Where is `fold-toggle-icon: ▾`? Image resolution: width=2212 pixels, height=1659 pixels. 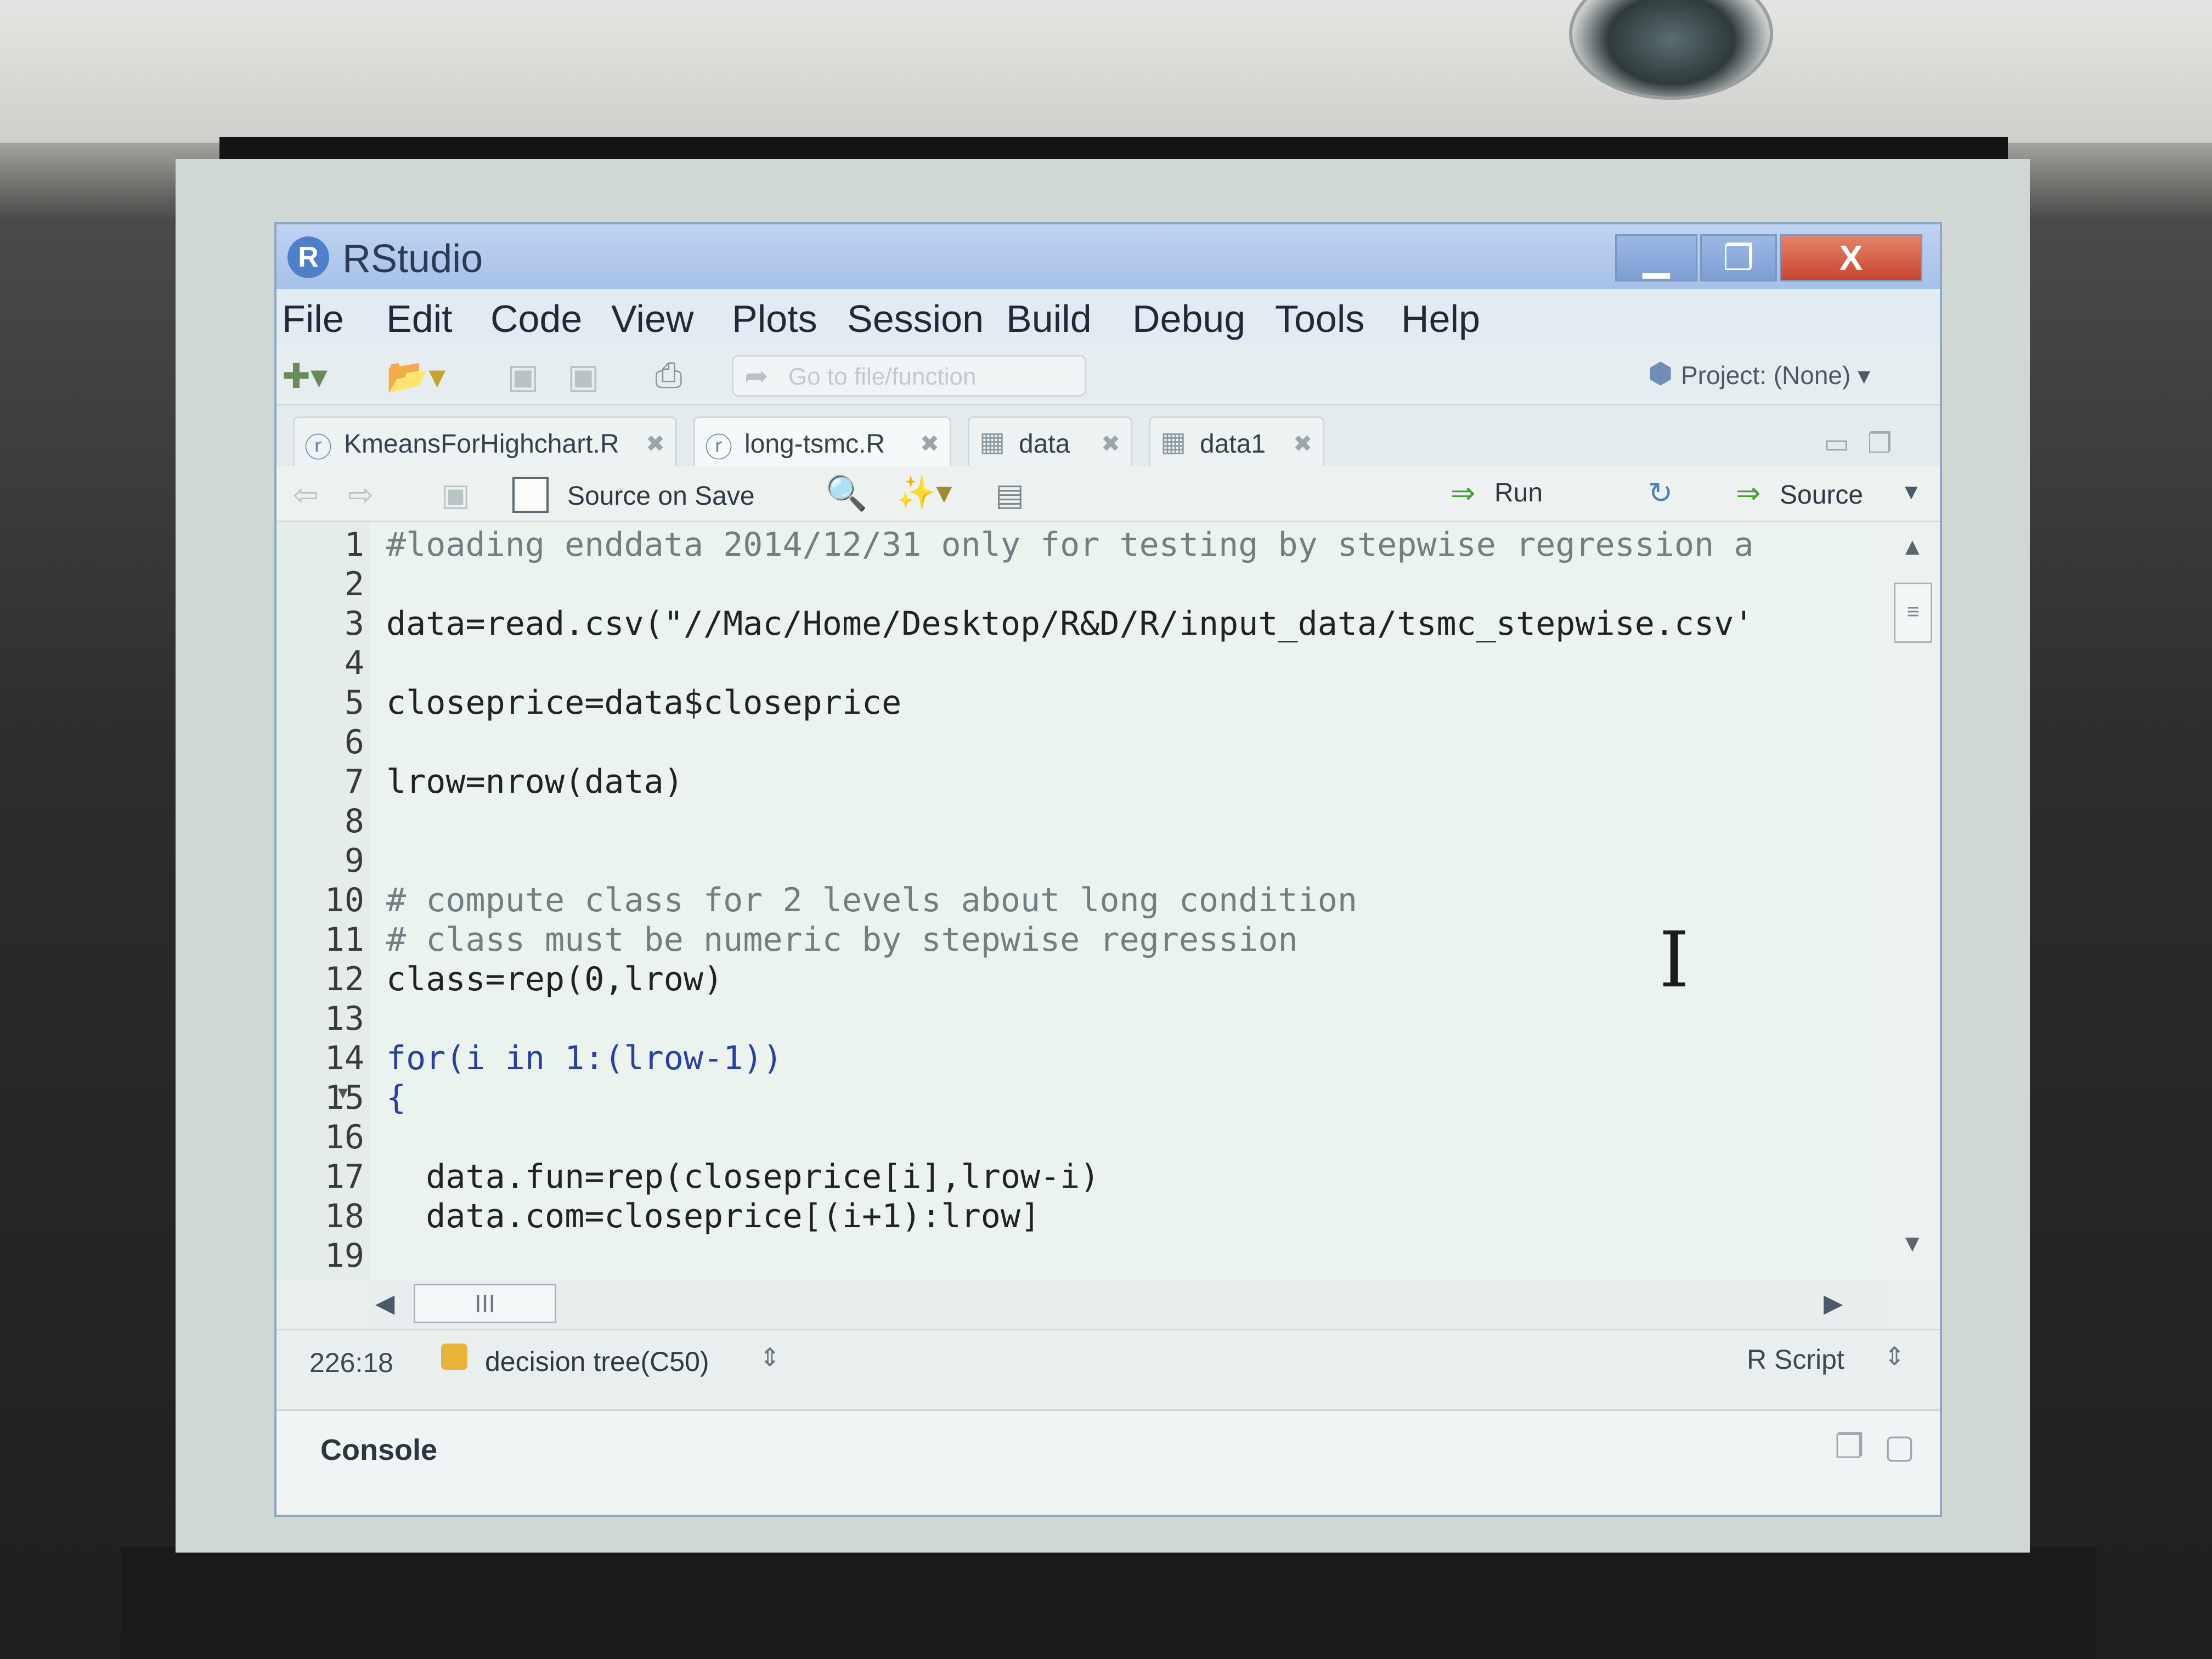 fold-toggle-icon: ▾ is located at coordinates (343, 1092).